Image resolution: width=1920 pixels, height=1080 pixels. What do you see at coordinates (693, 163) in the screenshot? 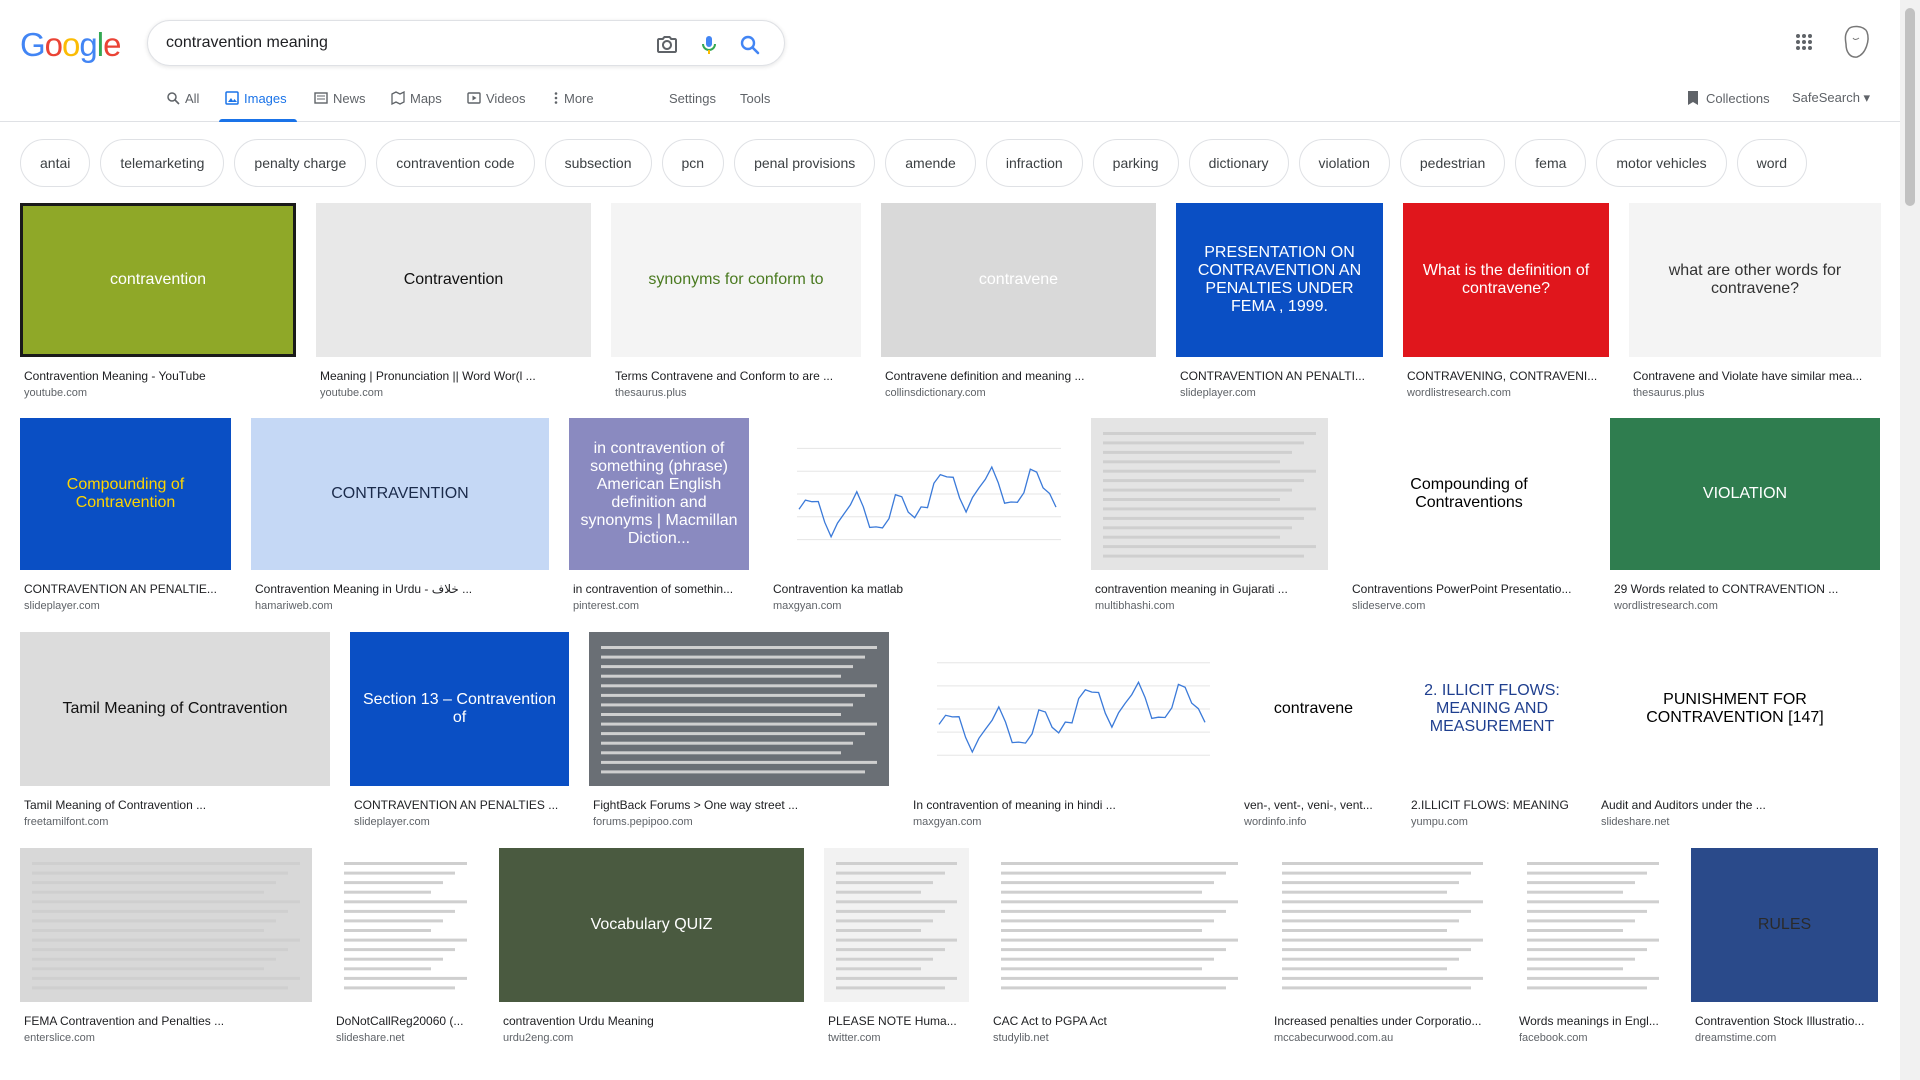
I see `chip-pcn: pcn` at bounding box center [693, 163].